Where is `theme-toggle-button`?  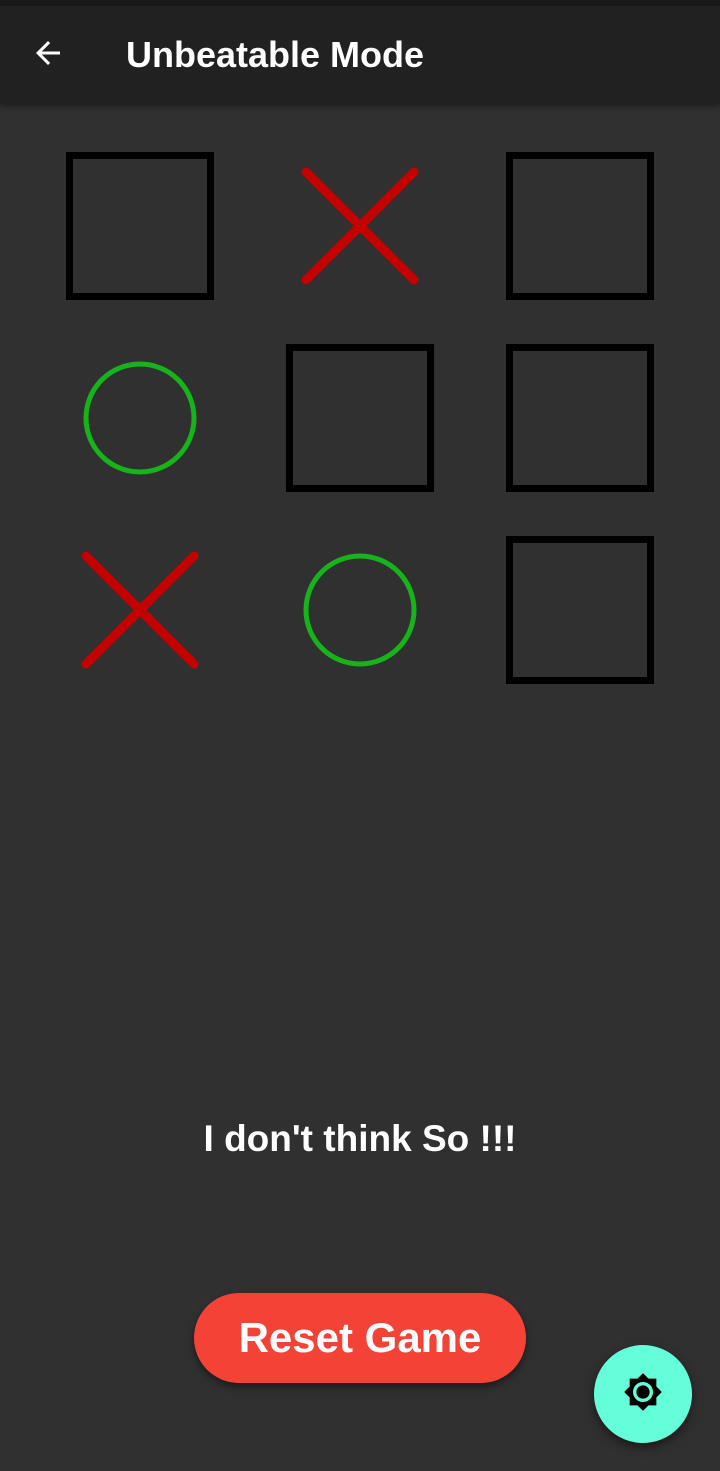
theme-toggle-button is located at coordinates (643, 1394).